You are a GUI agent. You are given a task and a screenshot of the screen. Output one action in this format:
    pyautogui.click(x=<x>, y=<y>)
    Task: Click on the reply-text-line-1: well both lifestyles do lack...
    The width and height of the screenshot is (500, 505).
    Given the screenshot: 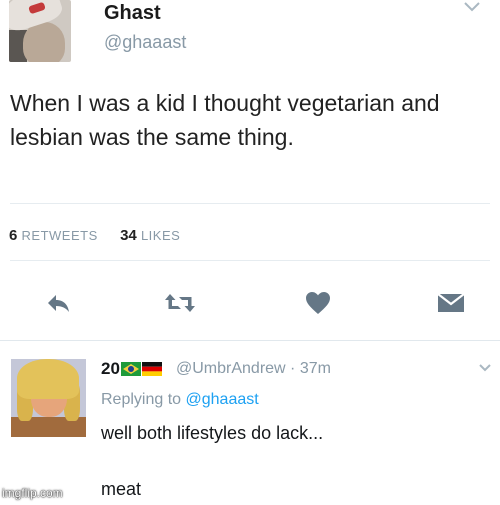 What is the action you would take?
    pyautogui.click(x=212, y=433)
    